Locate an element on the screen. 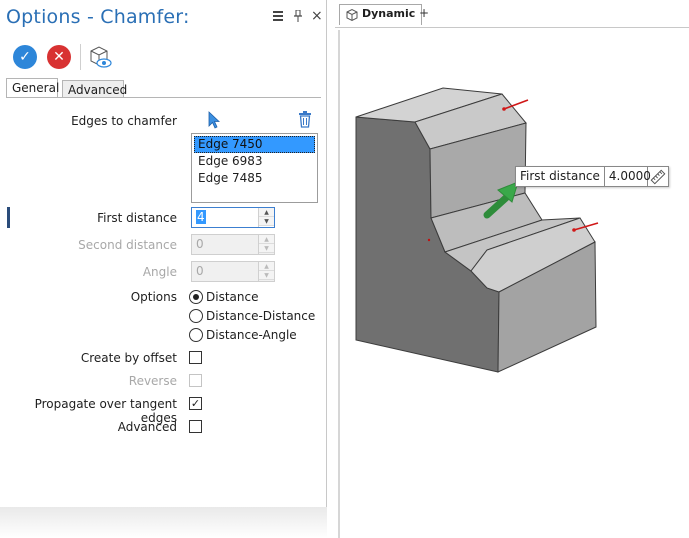 This screenshot has height=538, width=689. options-label: Options is located at coordinates (153, 297).